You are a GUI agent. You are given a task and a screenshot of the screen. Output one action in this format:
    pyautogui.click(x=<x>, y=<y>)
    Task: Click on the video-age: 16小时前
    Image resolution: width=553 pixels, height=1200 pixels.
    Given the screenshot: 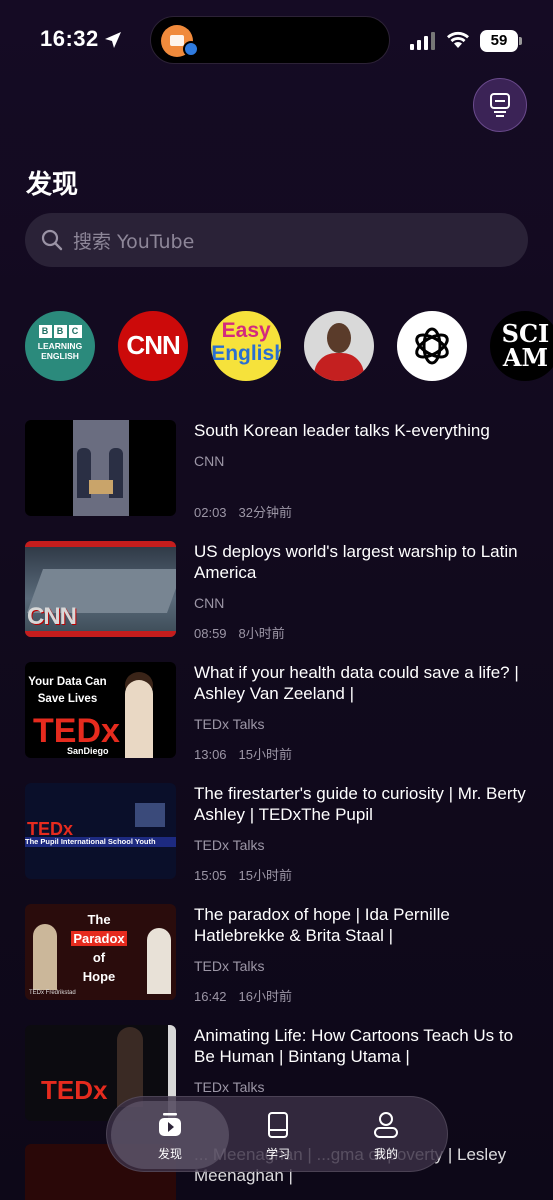 What is the action you would take?
    pyautogui.click(x=265, y=996)
    